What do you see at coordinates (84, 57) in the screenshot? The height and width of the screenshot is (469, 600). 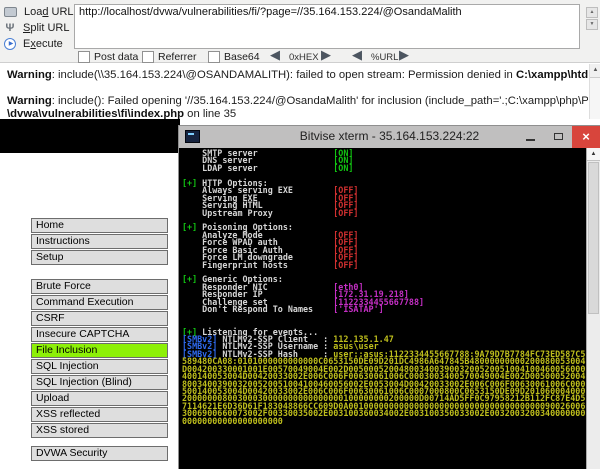 I see `post-data-checkbox` at bounding box center [84, 57].